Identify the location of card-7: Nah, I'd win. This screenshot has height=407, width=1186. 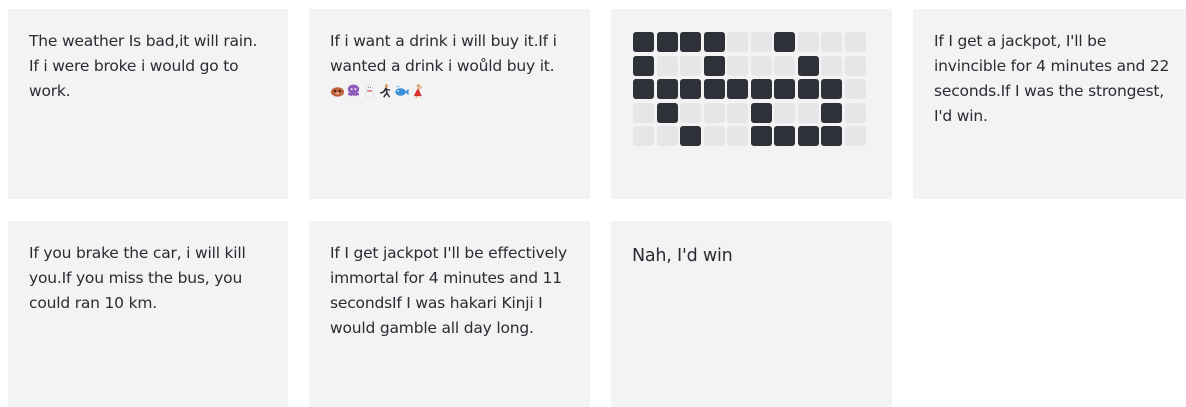
(751, 314).